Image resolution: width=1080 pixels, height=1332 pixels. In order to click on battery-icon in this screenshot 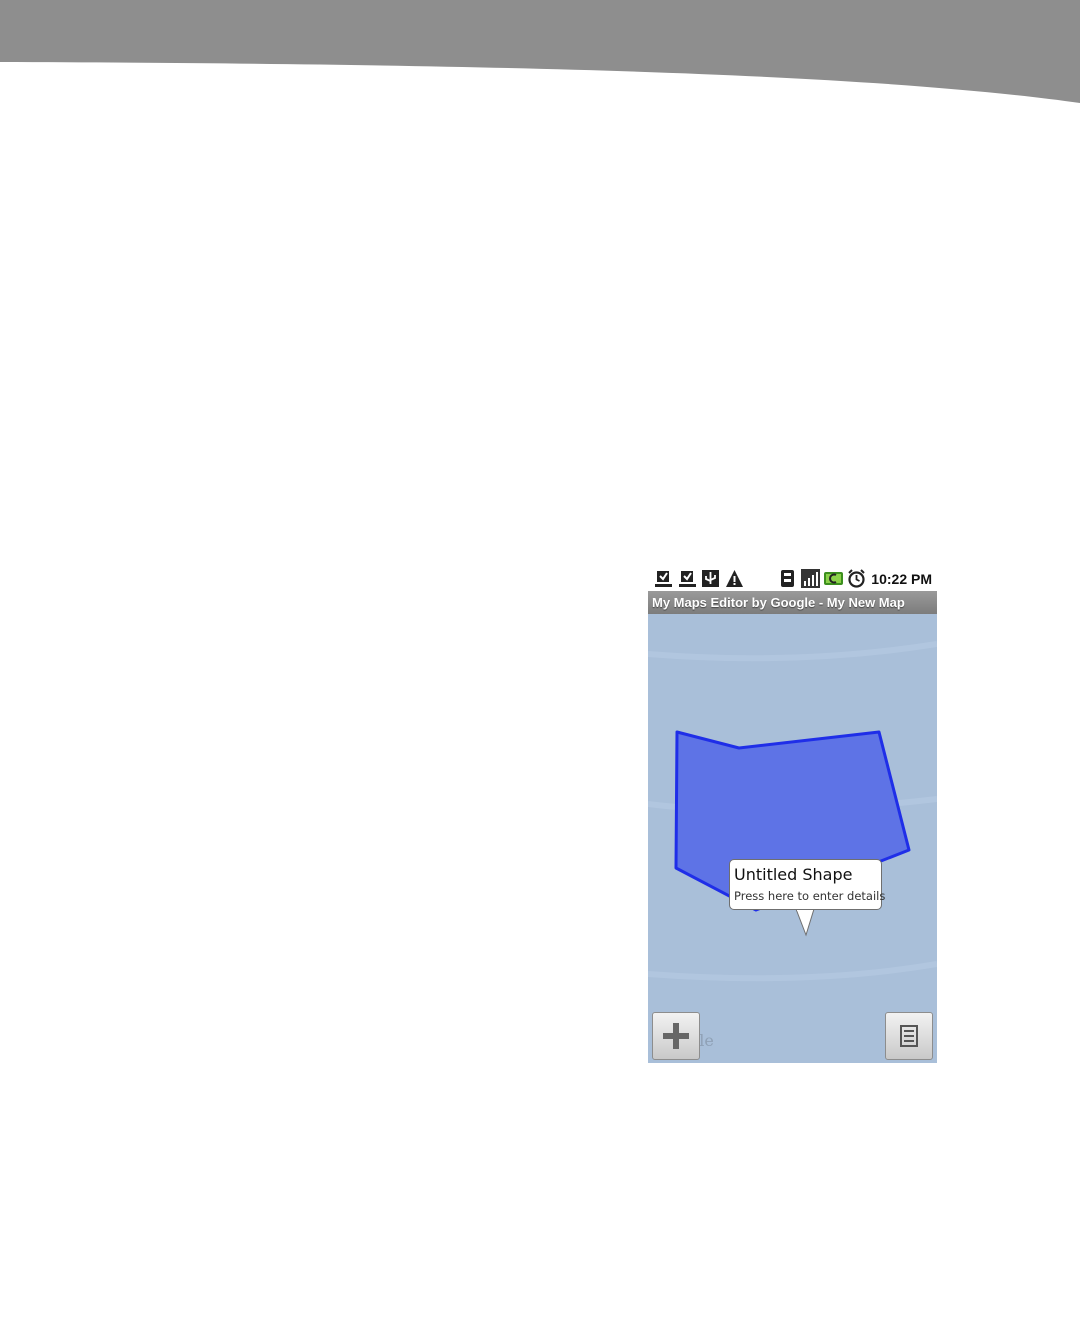, I will do `click(833, 578)`.